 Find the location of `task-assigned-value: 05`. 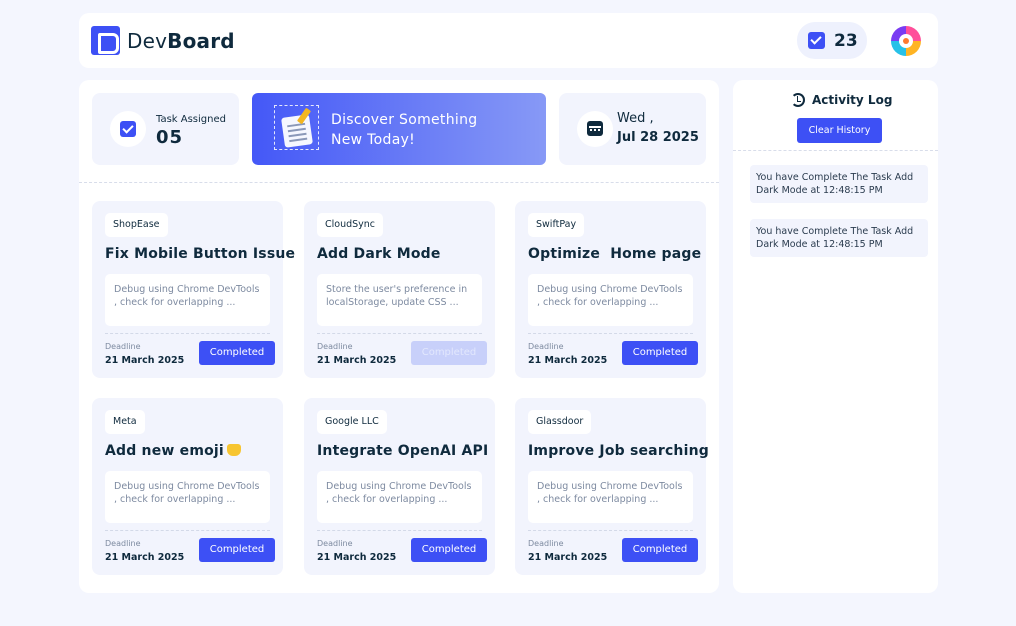

task-assigned-value: 05 is located at coordinates (170, 137).